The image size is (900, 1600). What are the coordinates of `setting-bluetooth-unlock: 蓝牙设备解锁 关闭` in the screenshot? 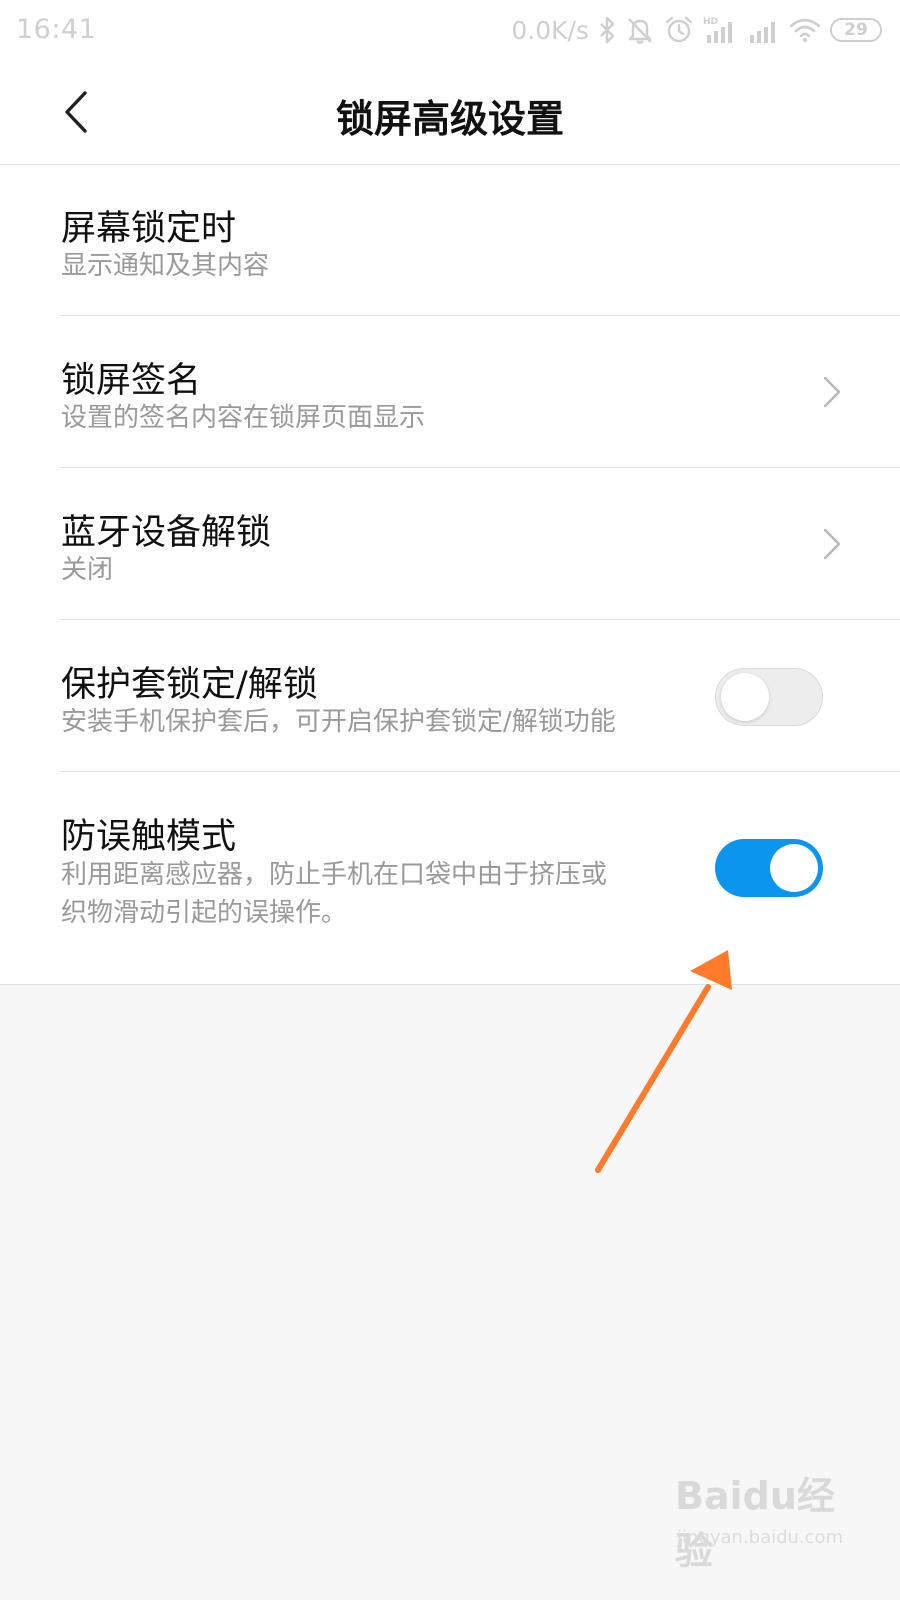 It's located at (450, 544).